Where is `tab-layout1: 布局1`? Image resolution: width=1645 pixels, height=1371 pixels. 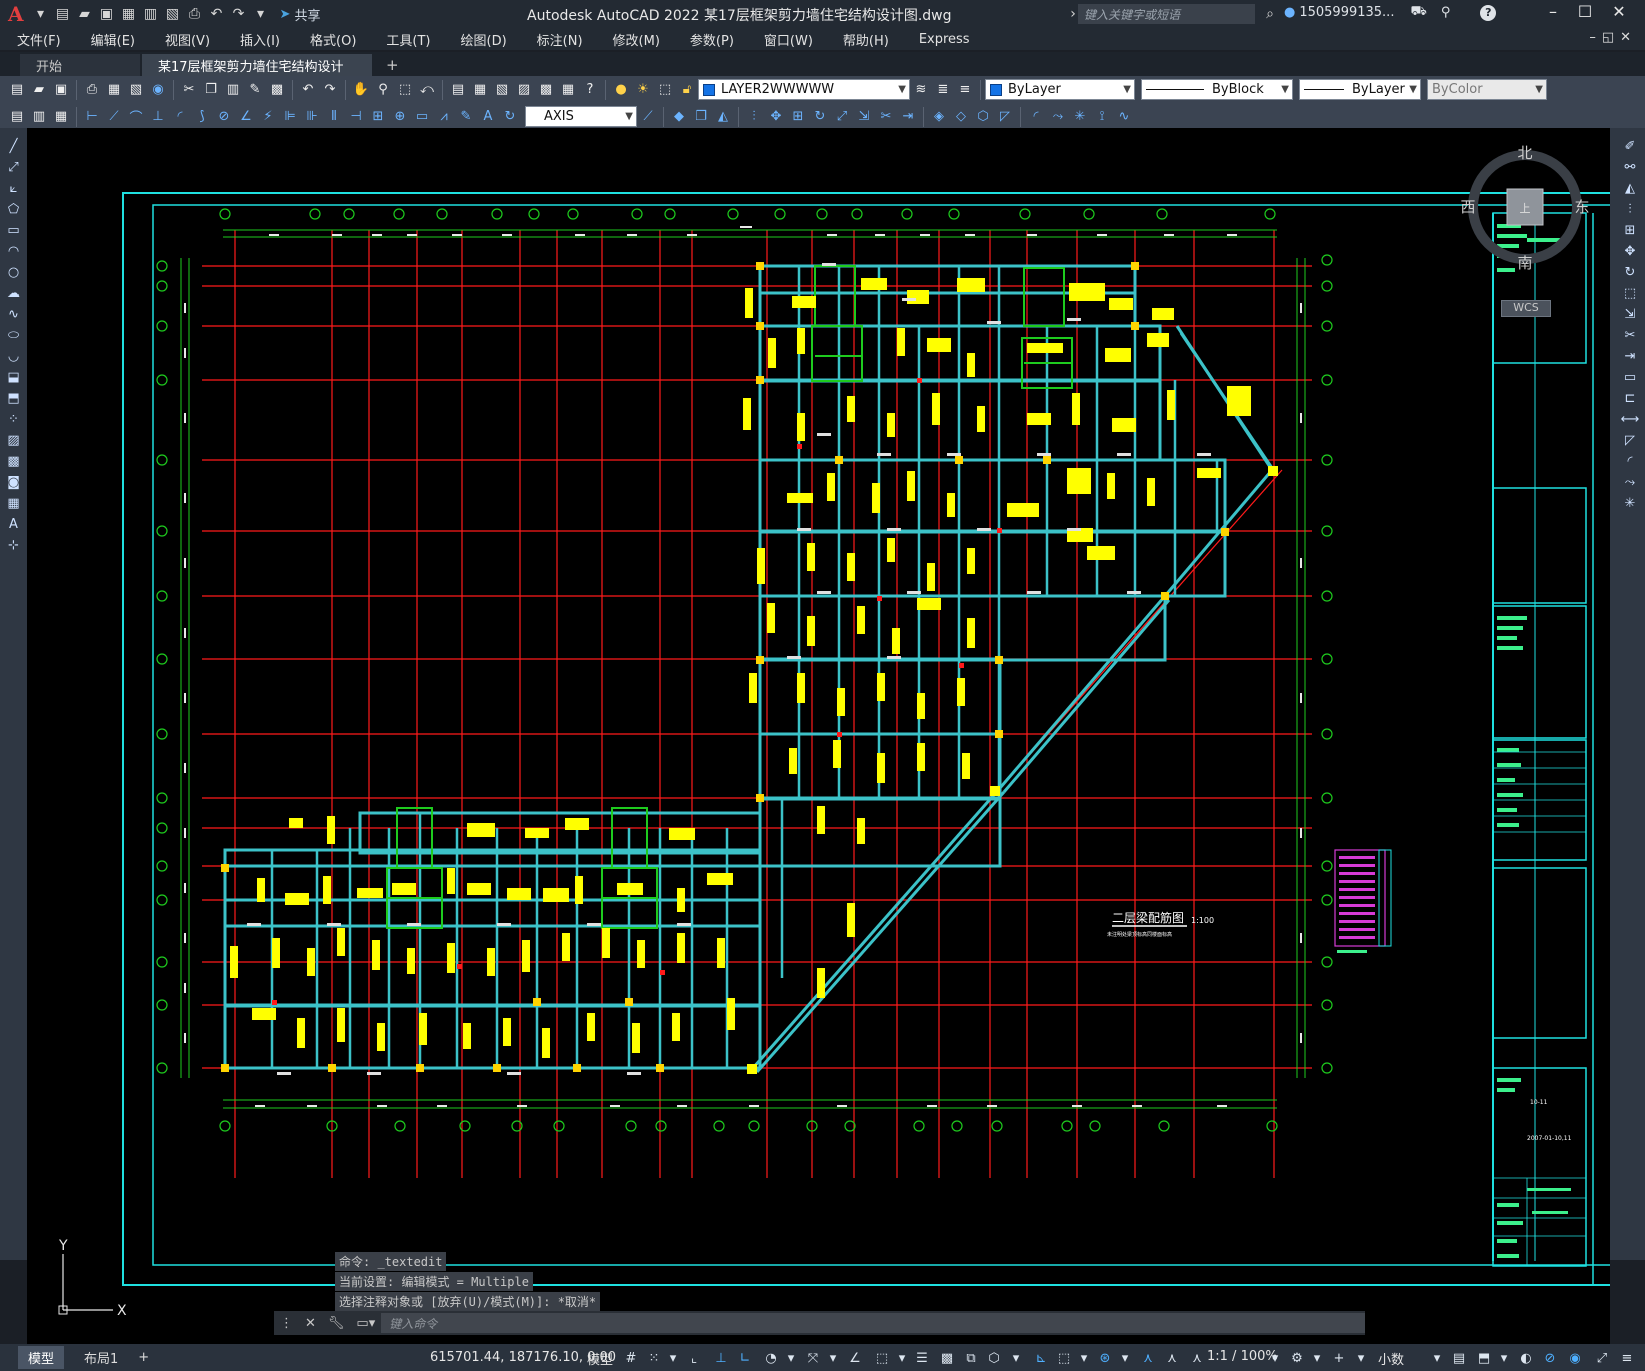 tab-layout1: 布局1 is located at coordinates (101, 1357).